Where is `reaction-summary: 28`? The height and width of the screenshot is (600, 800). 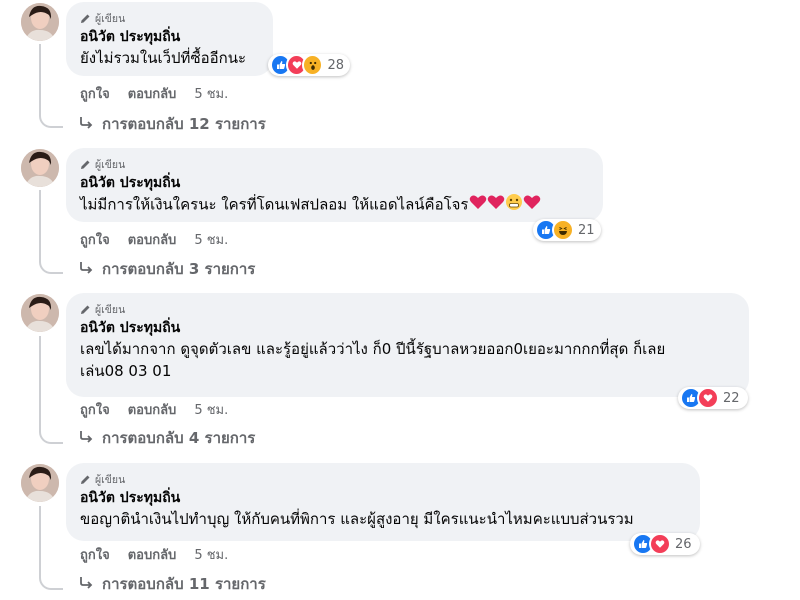 reaction-summary: 28 is located at coordinates (309, 65).